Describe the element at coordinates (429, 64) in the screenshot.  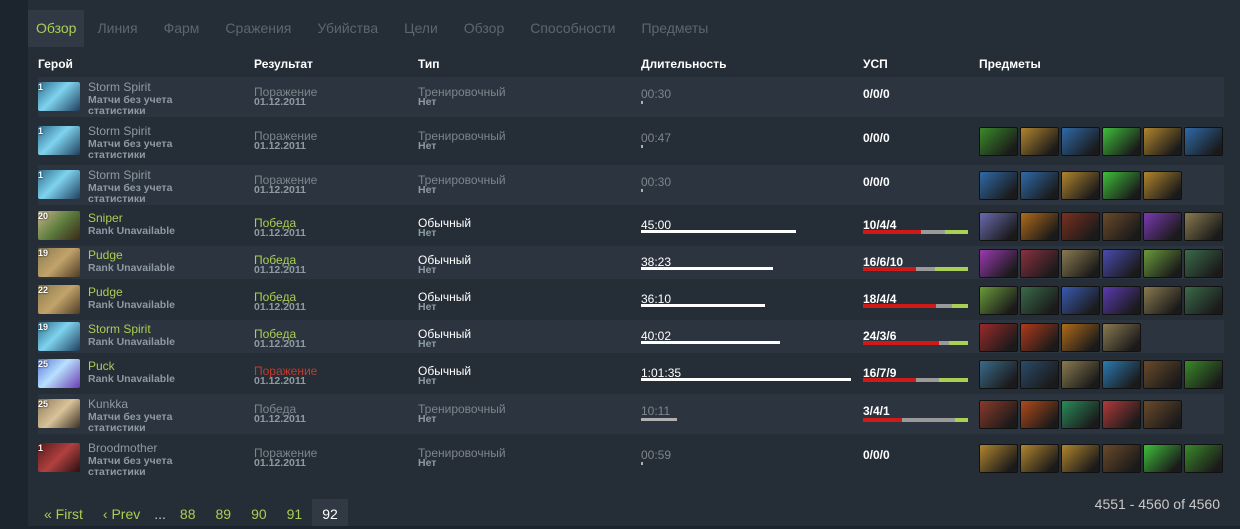
I see `header-type: Тип` at that location.